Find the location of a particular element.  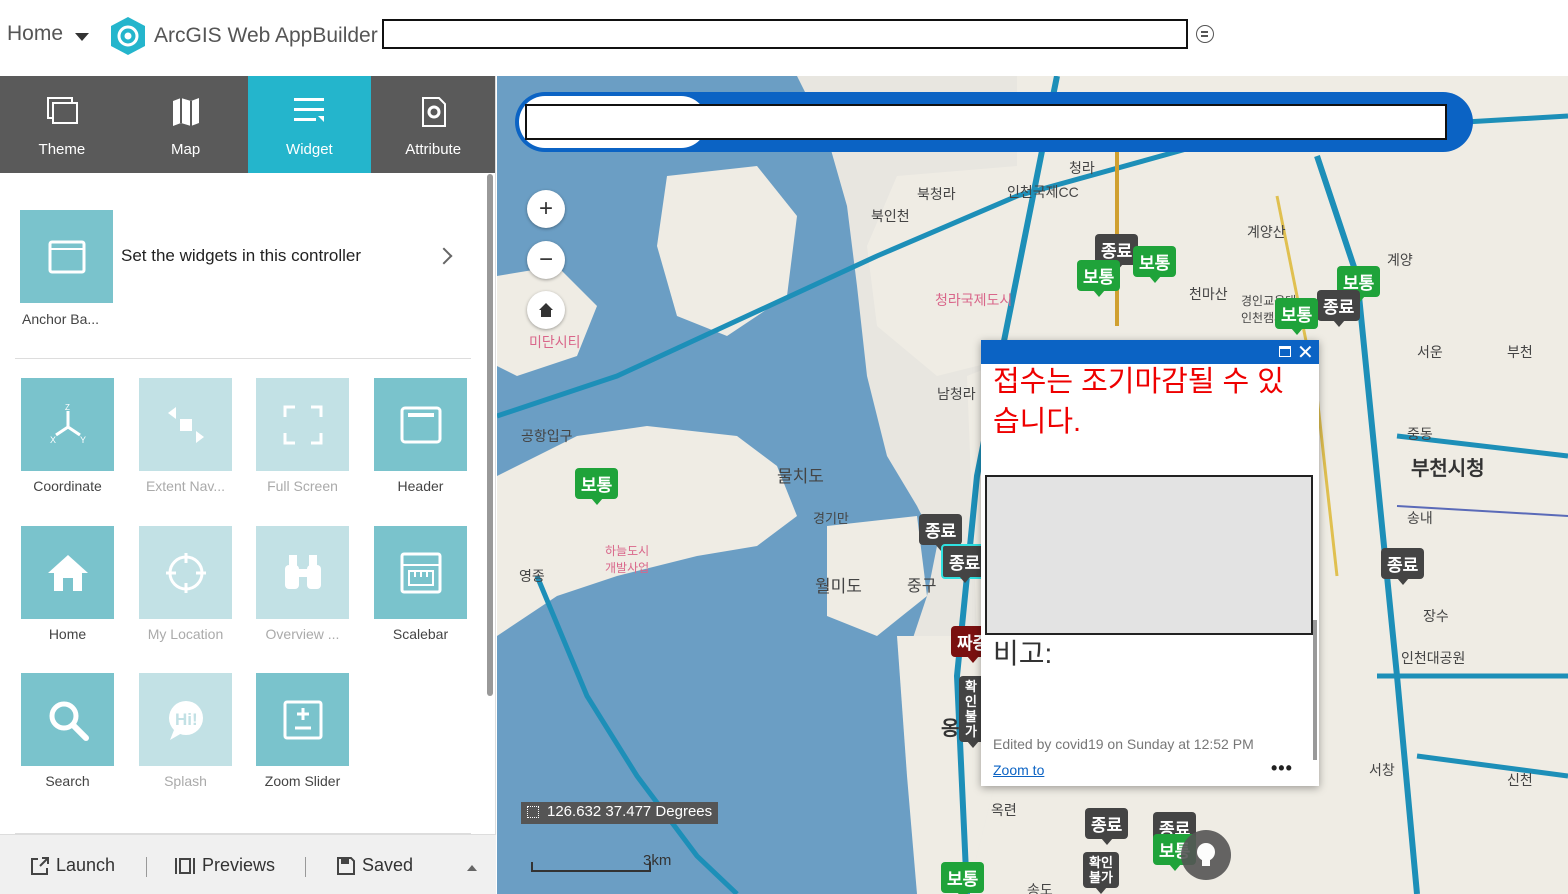

place-label: 물치도 is located at coordinates (800, 476).